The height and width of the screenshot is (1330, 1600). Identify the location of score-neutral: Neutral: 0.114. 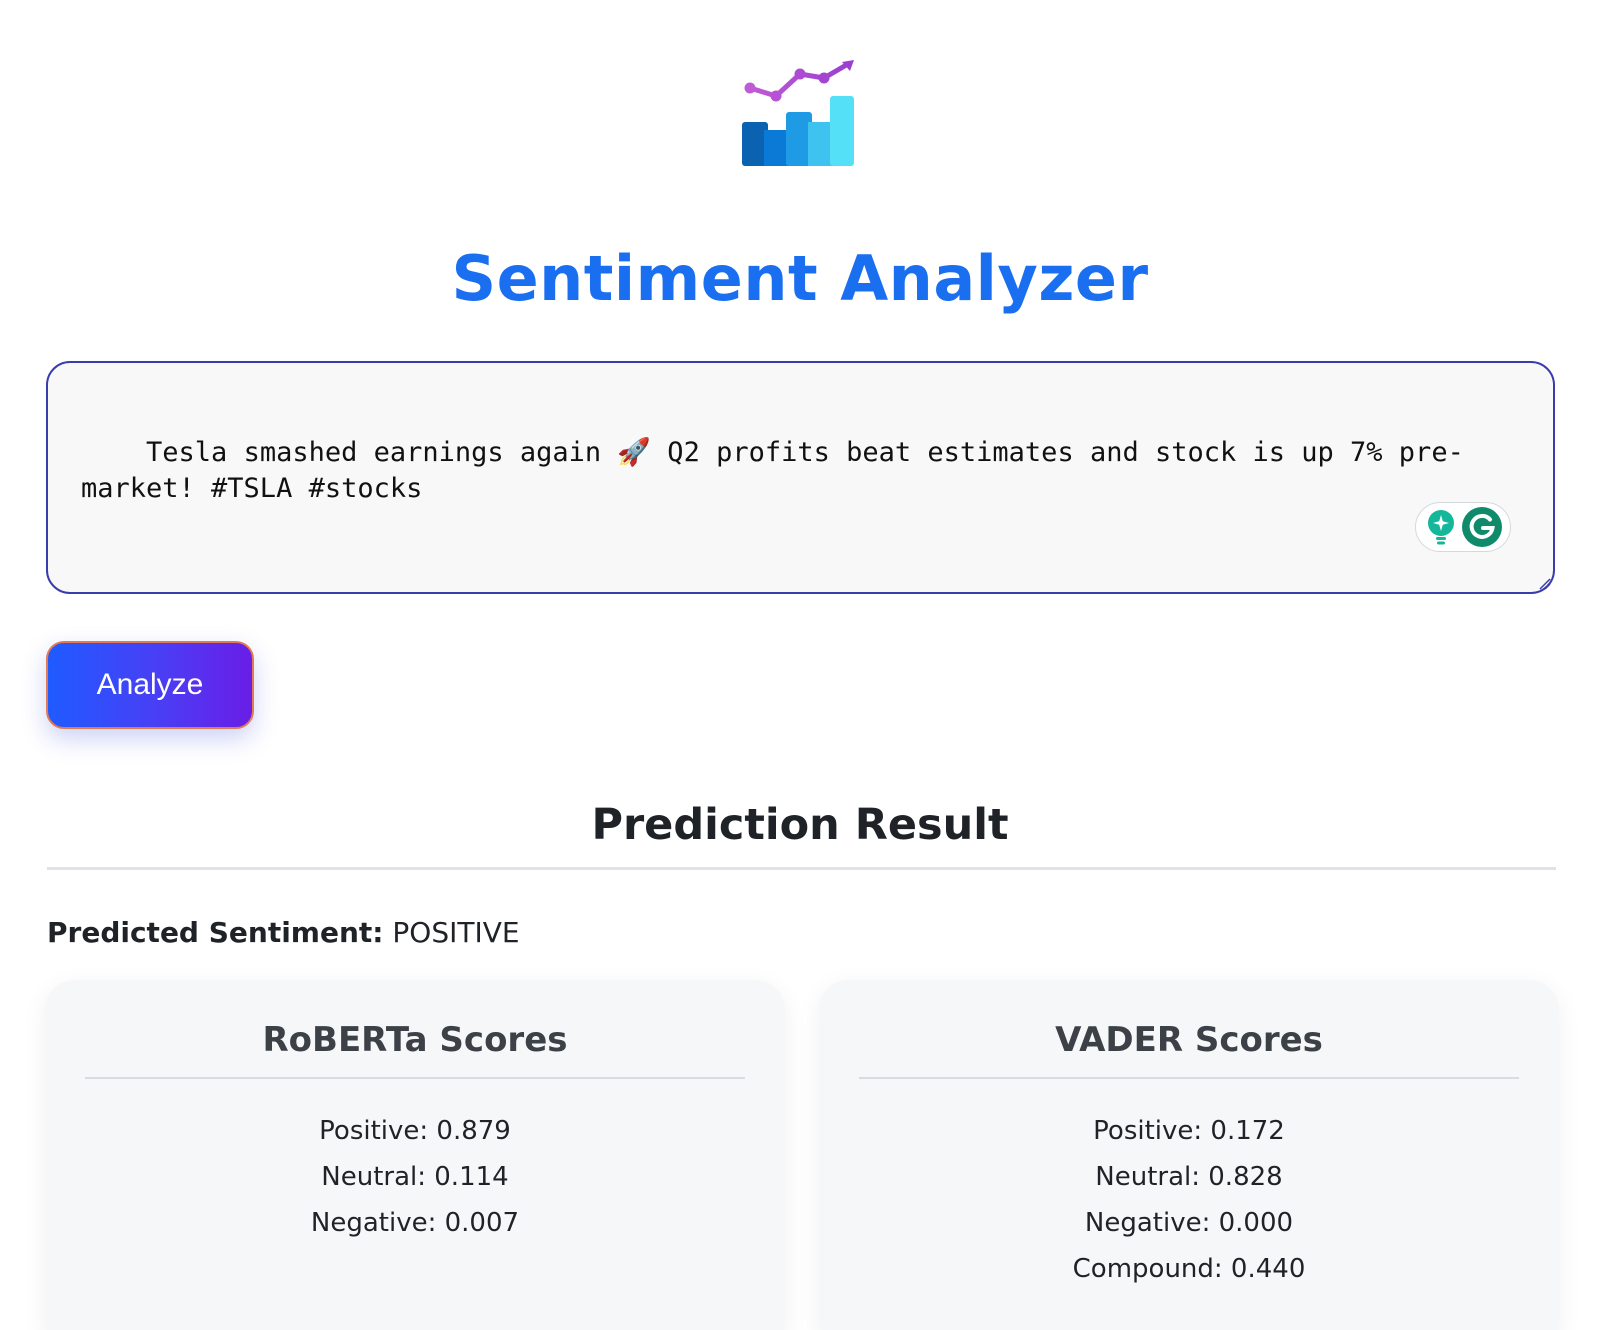
(415, 1177).